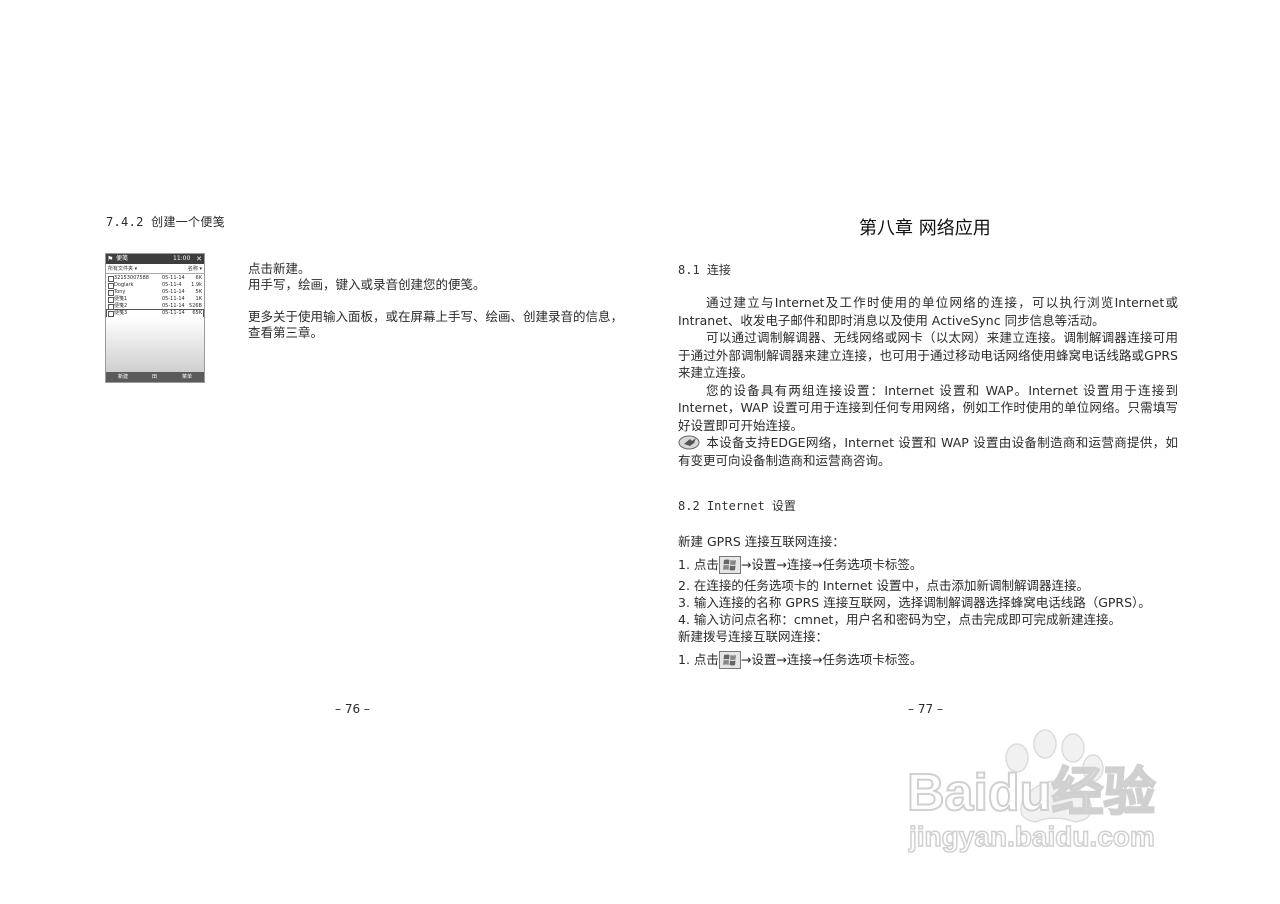 This screenshot has width=1280, height=904. What do you see at coordinates (155, 313) in the screenshot?
I see `list-item: 便笺3 05-11-14 65K` at bounding box center [155, 313].